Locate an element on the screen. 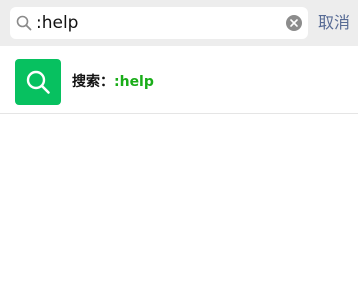 This screenshot has height=282, width=358. search-icon is located at coordinates (24, 23).